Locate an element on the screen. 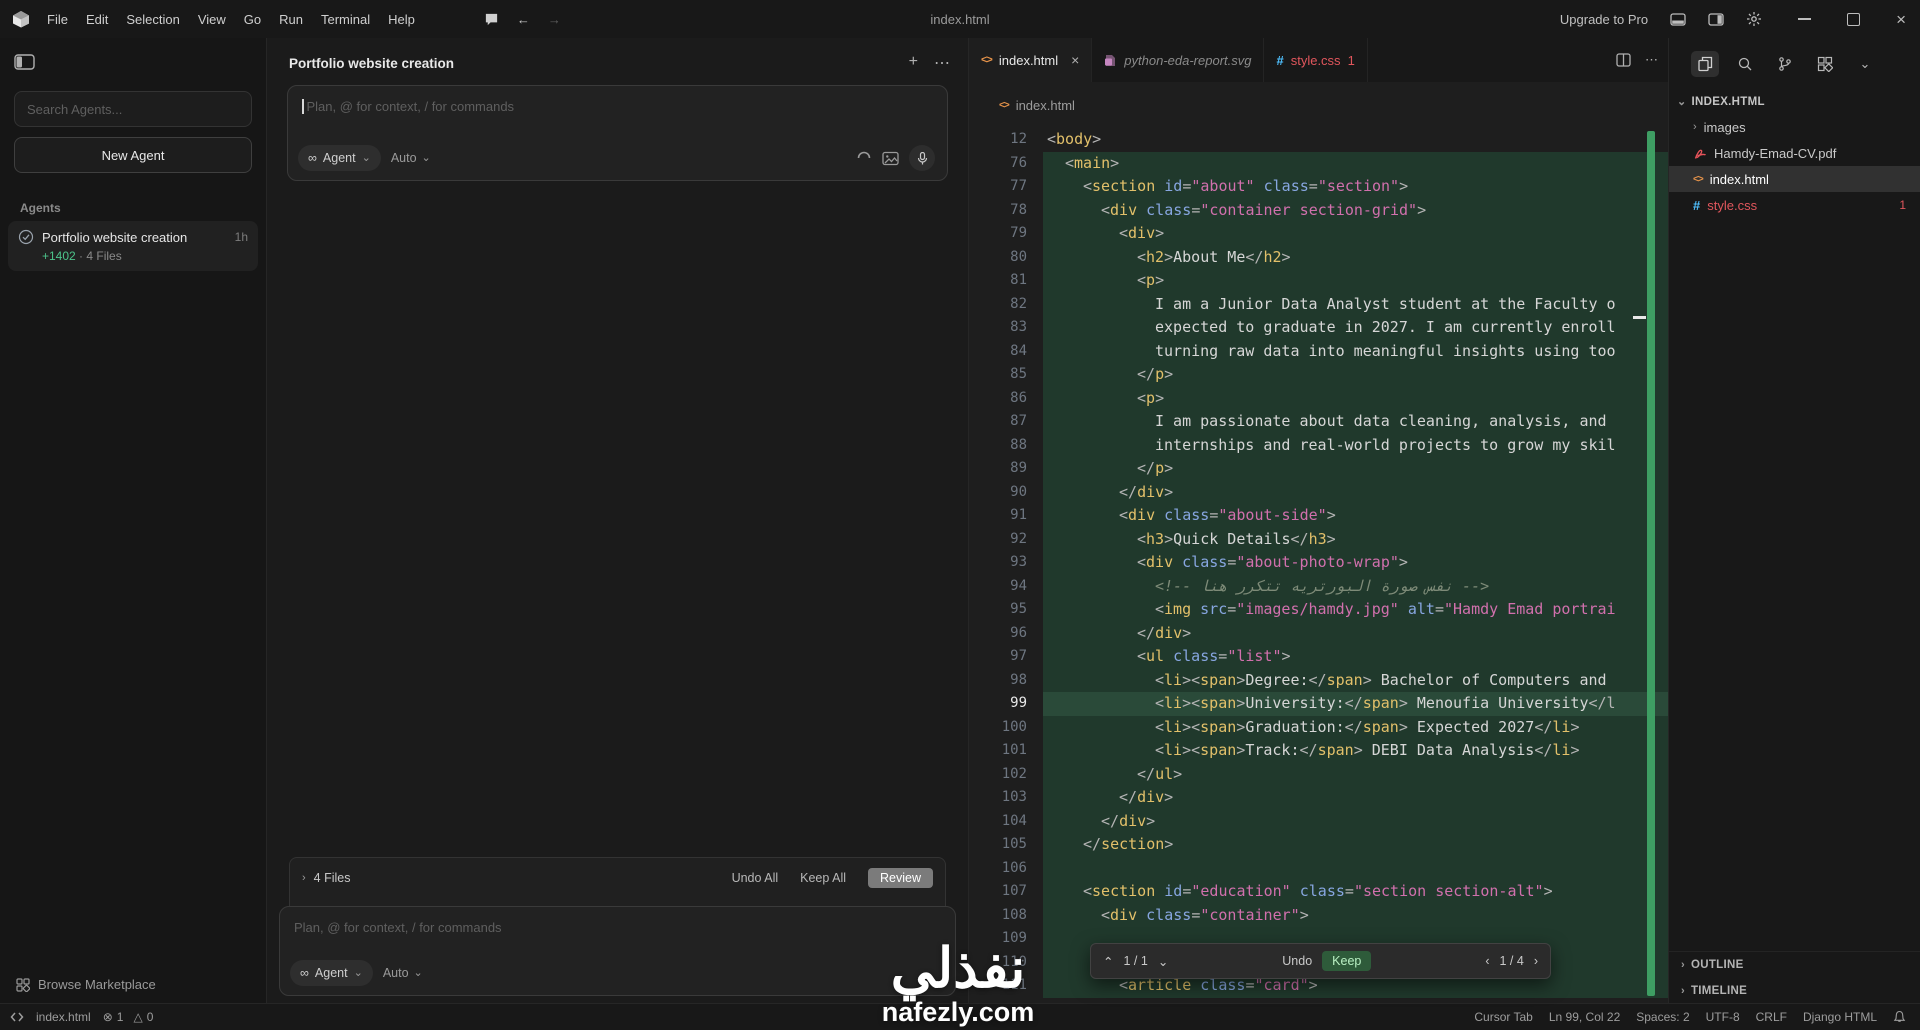  back-icon: ← is located at coordinates (523, 19).